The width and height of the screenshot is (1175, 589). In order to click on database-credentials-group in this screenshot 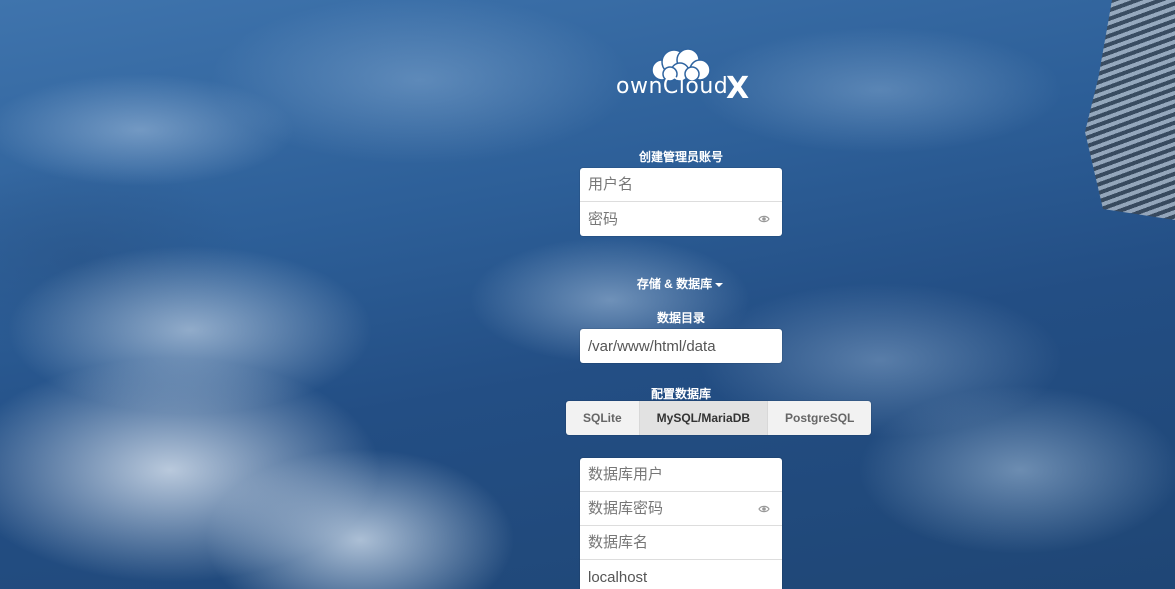, I will do `click(681, 523)`.